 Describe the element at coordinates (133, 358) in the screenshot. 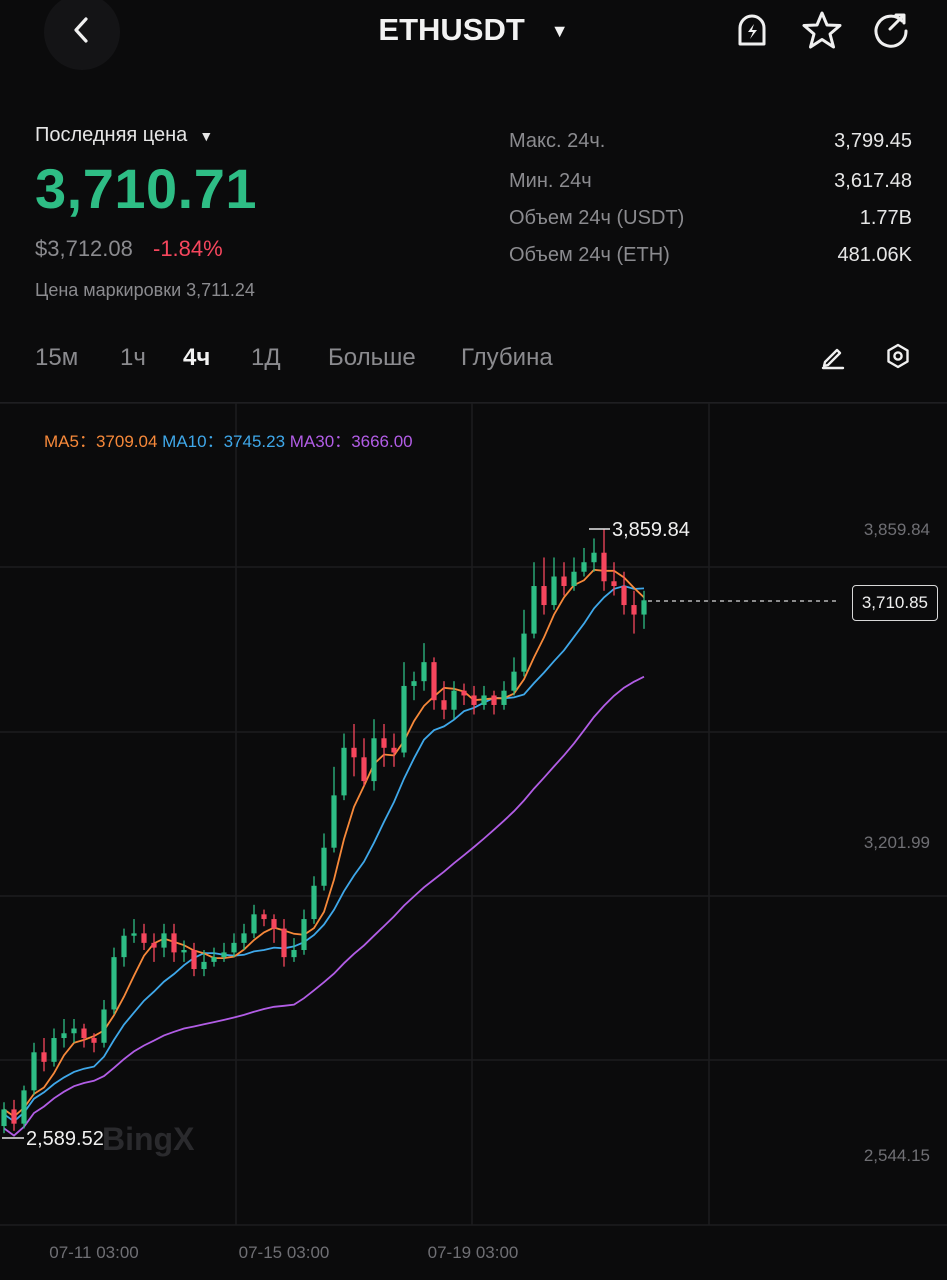

I see `tab-1h: 1ч` at that location.